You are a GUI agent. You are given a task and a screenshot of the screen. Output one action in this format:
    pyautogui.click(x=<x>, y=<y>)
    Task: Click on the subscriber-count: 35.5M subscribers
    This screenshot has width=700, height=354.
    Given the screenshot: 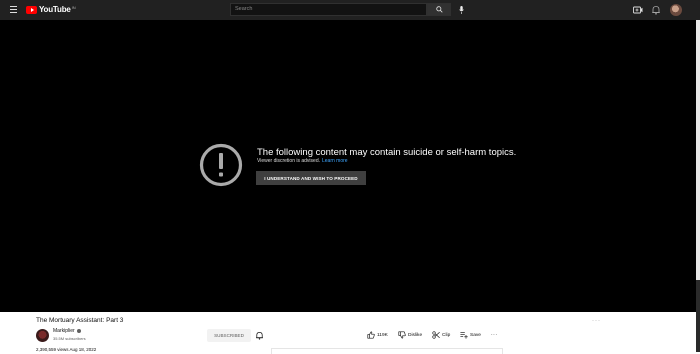 What is the action you would take?
    pyautogui.click(x=69, y=338)
    